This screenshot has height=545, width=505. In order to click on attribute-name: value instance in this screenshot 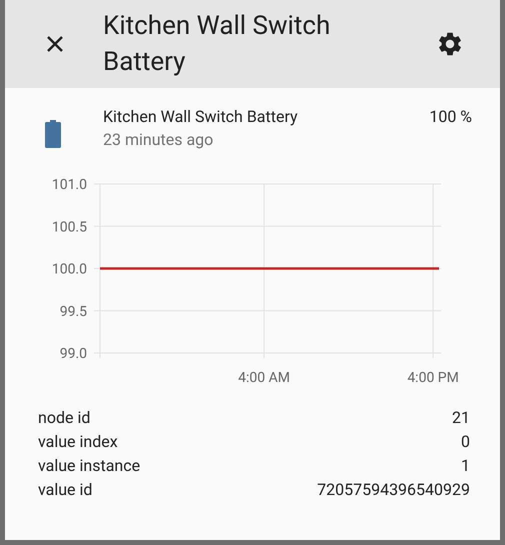, I will do `click(89, 466)`.